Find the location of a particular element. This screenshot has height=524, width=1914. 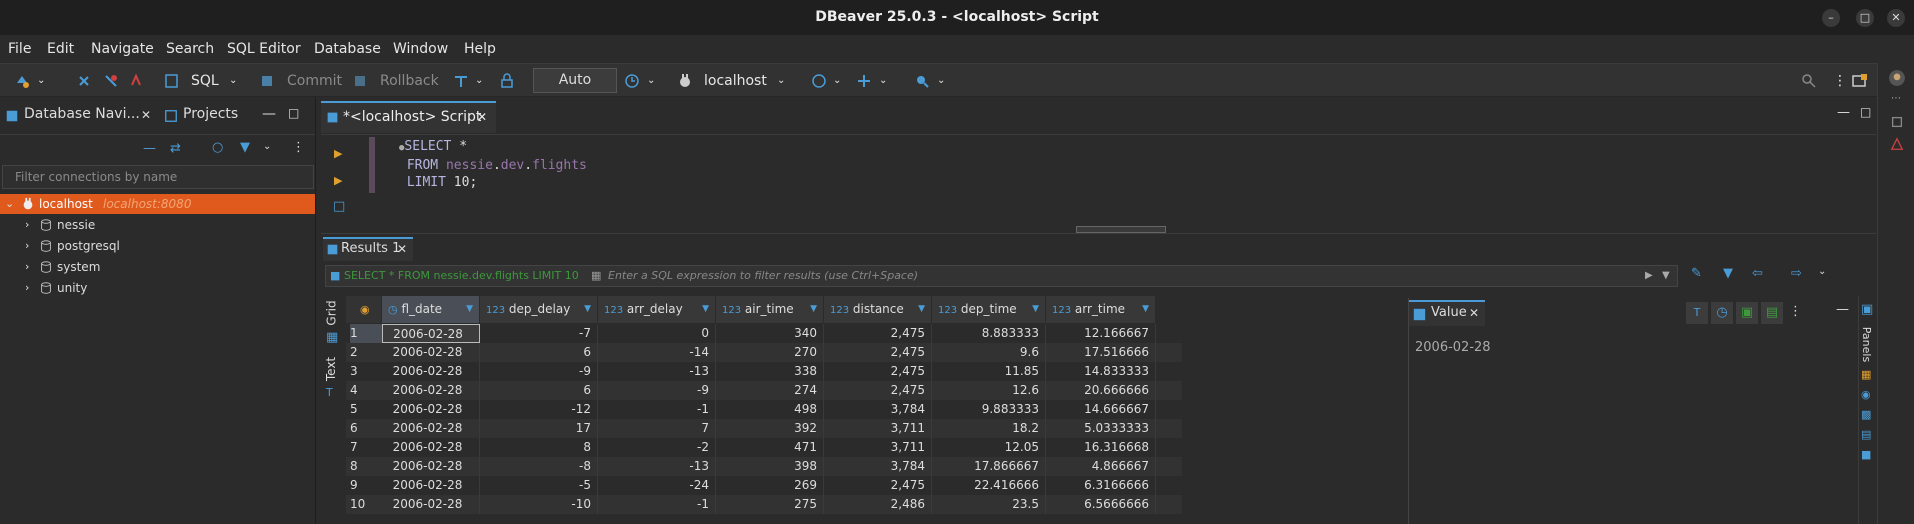

save-to-file-icon: ▤ is located at coordinates (1772, 313).